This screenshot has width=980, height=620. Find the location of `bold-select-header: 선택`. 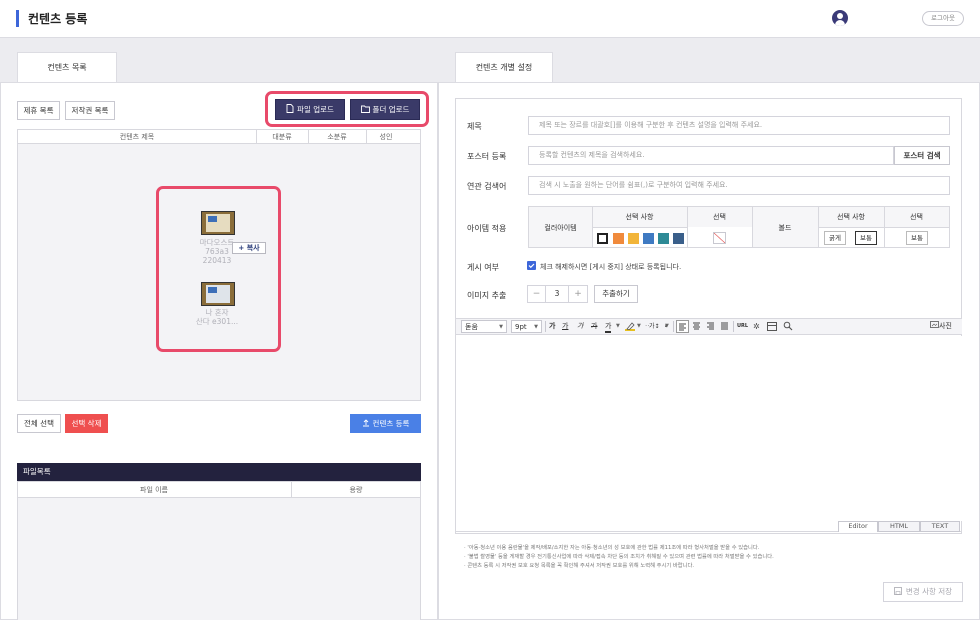

bold-select-header: 선택 is located at coordinates (916, 217).